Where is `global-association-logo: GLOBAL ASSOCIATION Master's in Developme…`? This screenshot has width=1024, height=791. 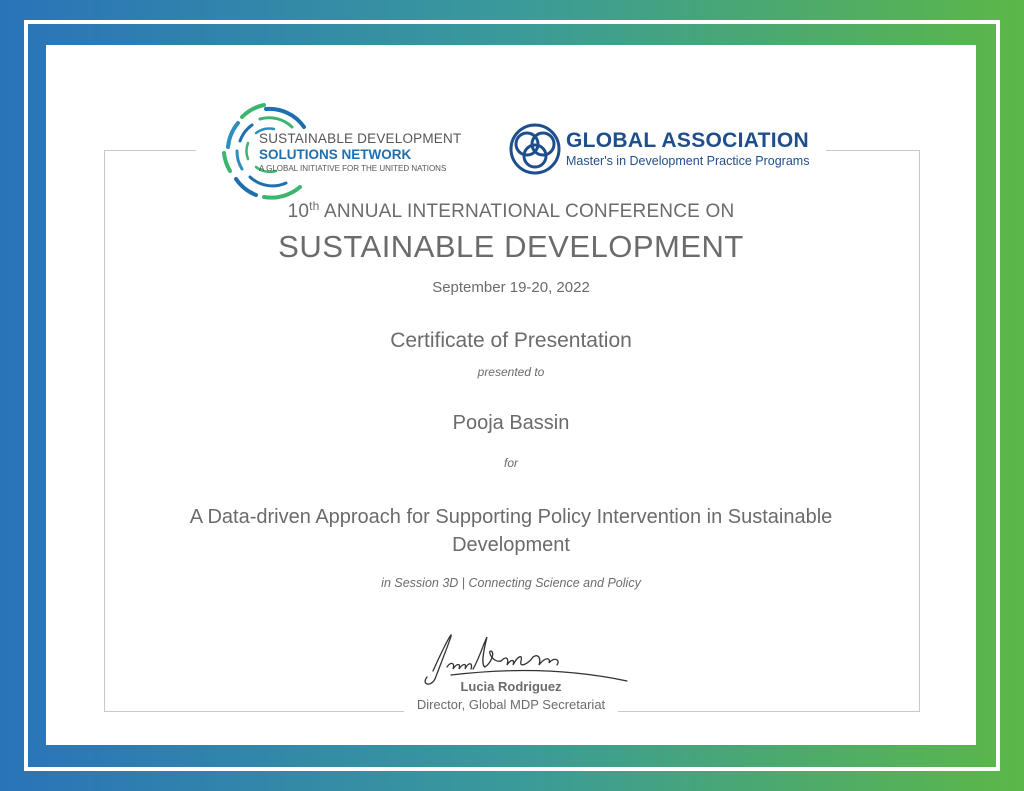 global-association-logo: GLOBAL ASSOCIATION Master's in Developme… is located at coordinates (663, 150).